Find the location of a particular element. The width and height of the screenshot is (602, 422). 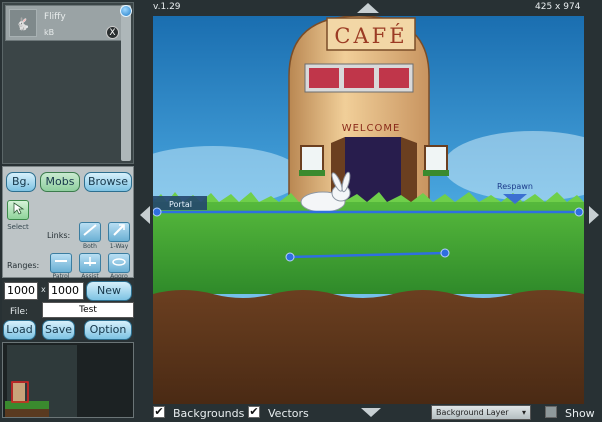

cursor-icon is located at coordinates (19, 208).